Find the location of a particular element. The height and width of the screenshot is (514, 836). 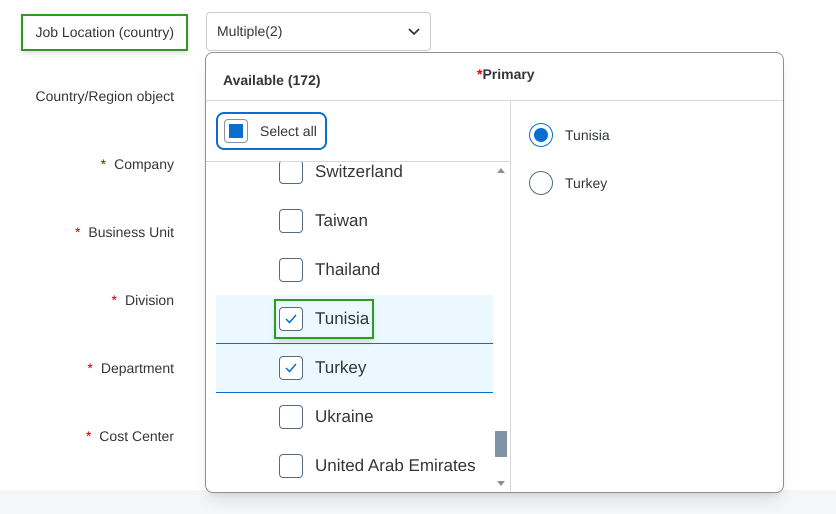

chevron-down-icon is located at coordinates (414, 32).